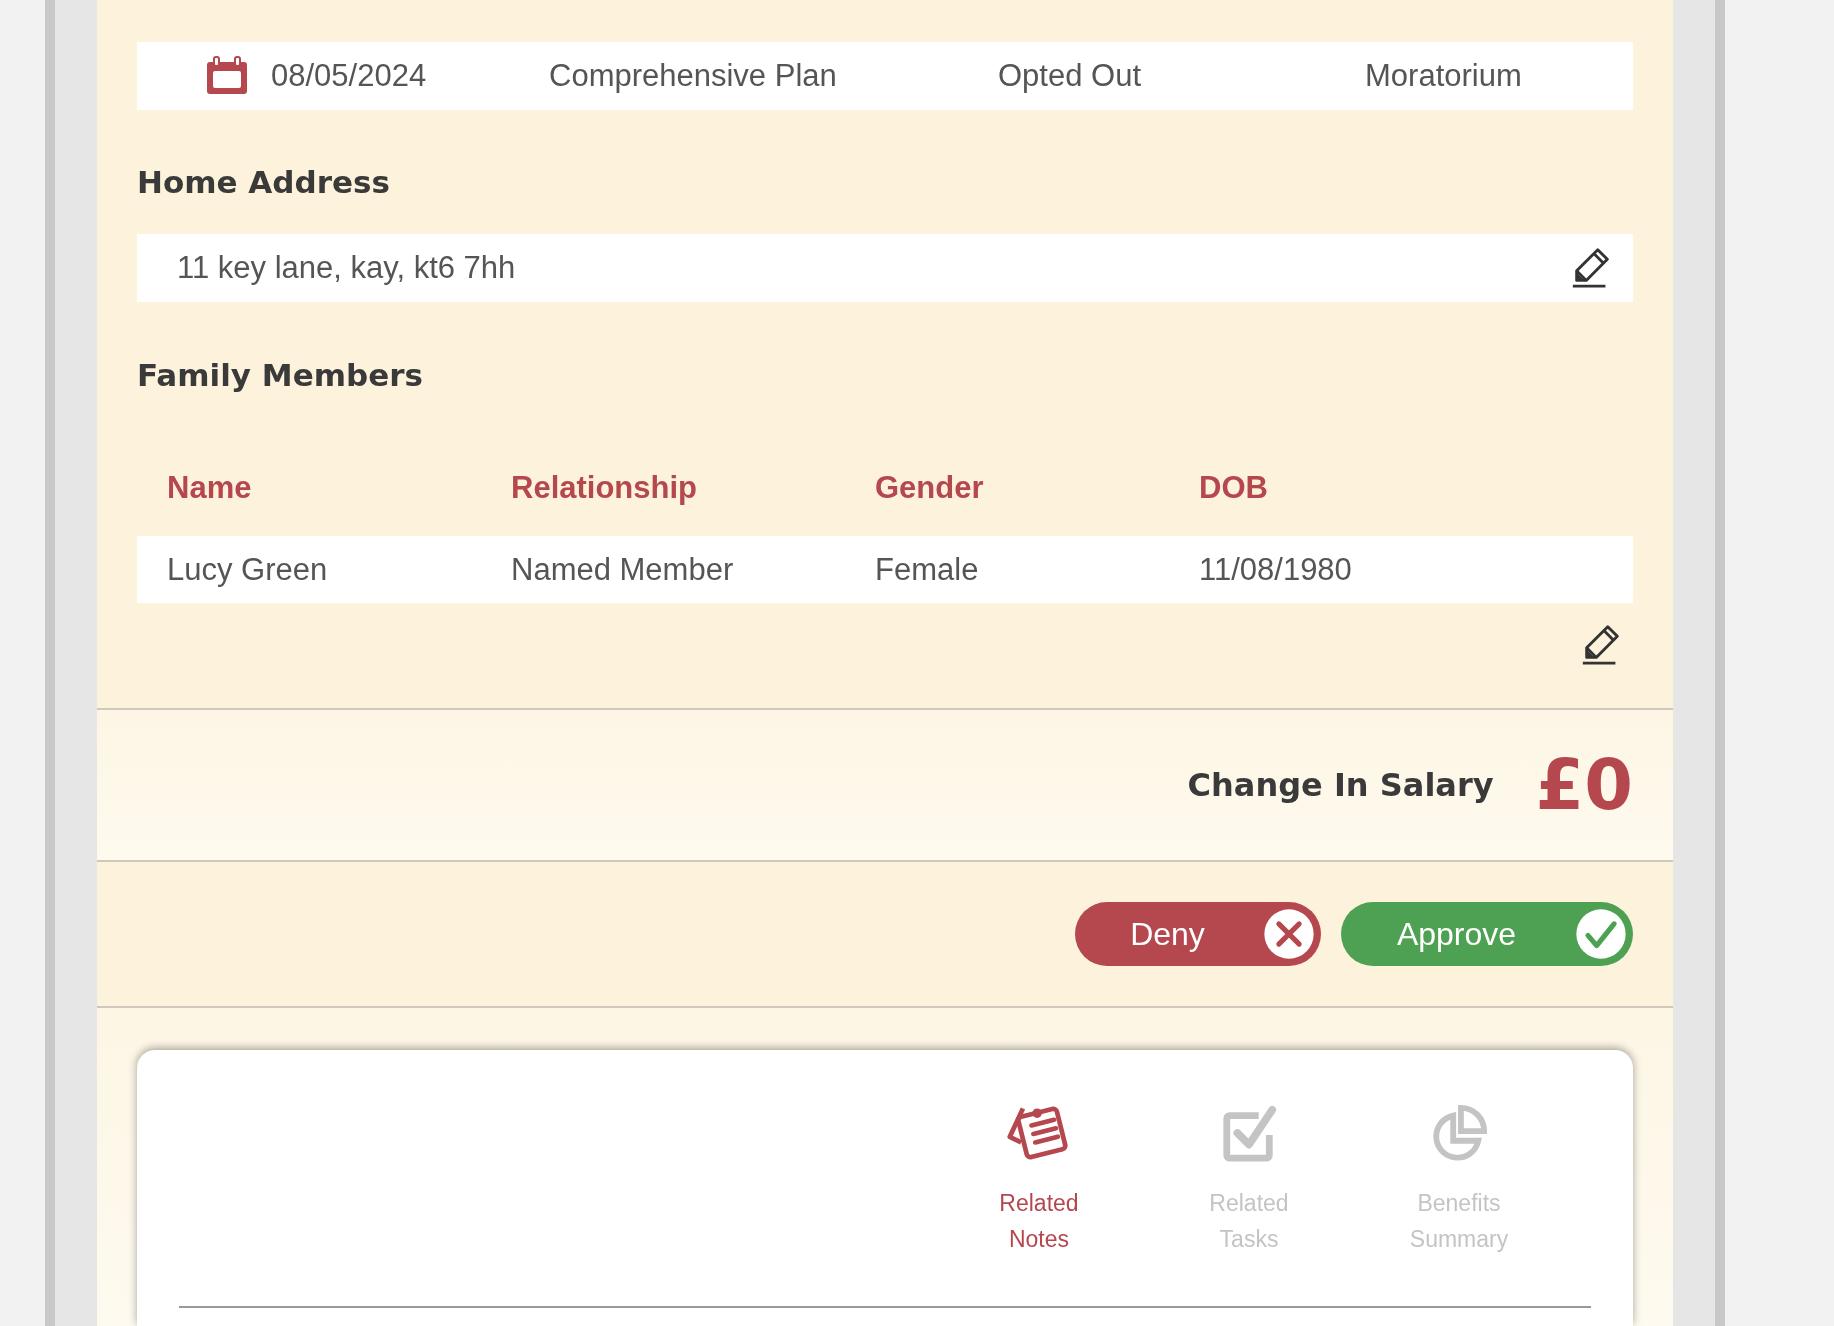 This screenshot has width=1834, height=1326. Describe the element at coordinates (930, 488) in the screenshot. I see `column-header: Gender` at that location.